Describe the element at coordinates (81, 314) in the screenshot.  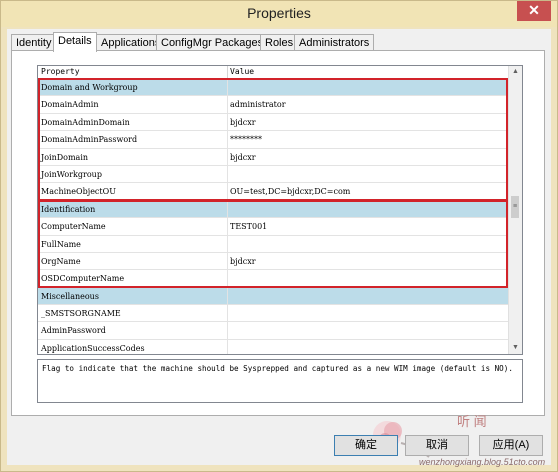
I see `property-name: _SMSTSORGNAME` at that location.